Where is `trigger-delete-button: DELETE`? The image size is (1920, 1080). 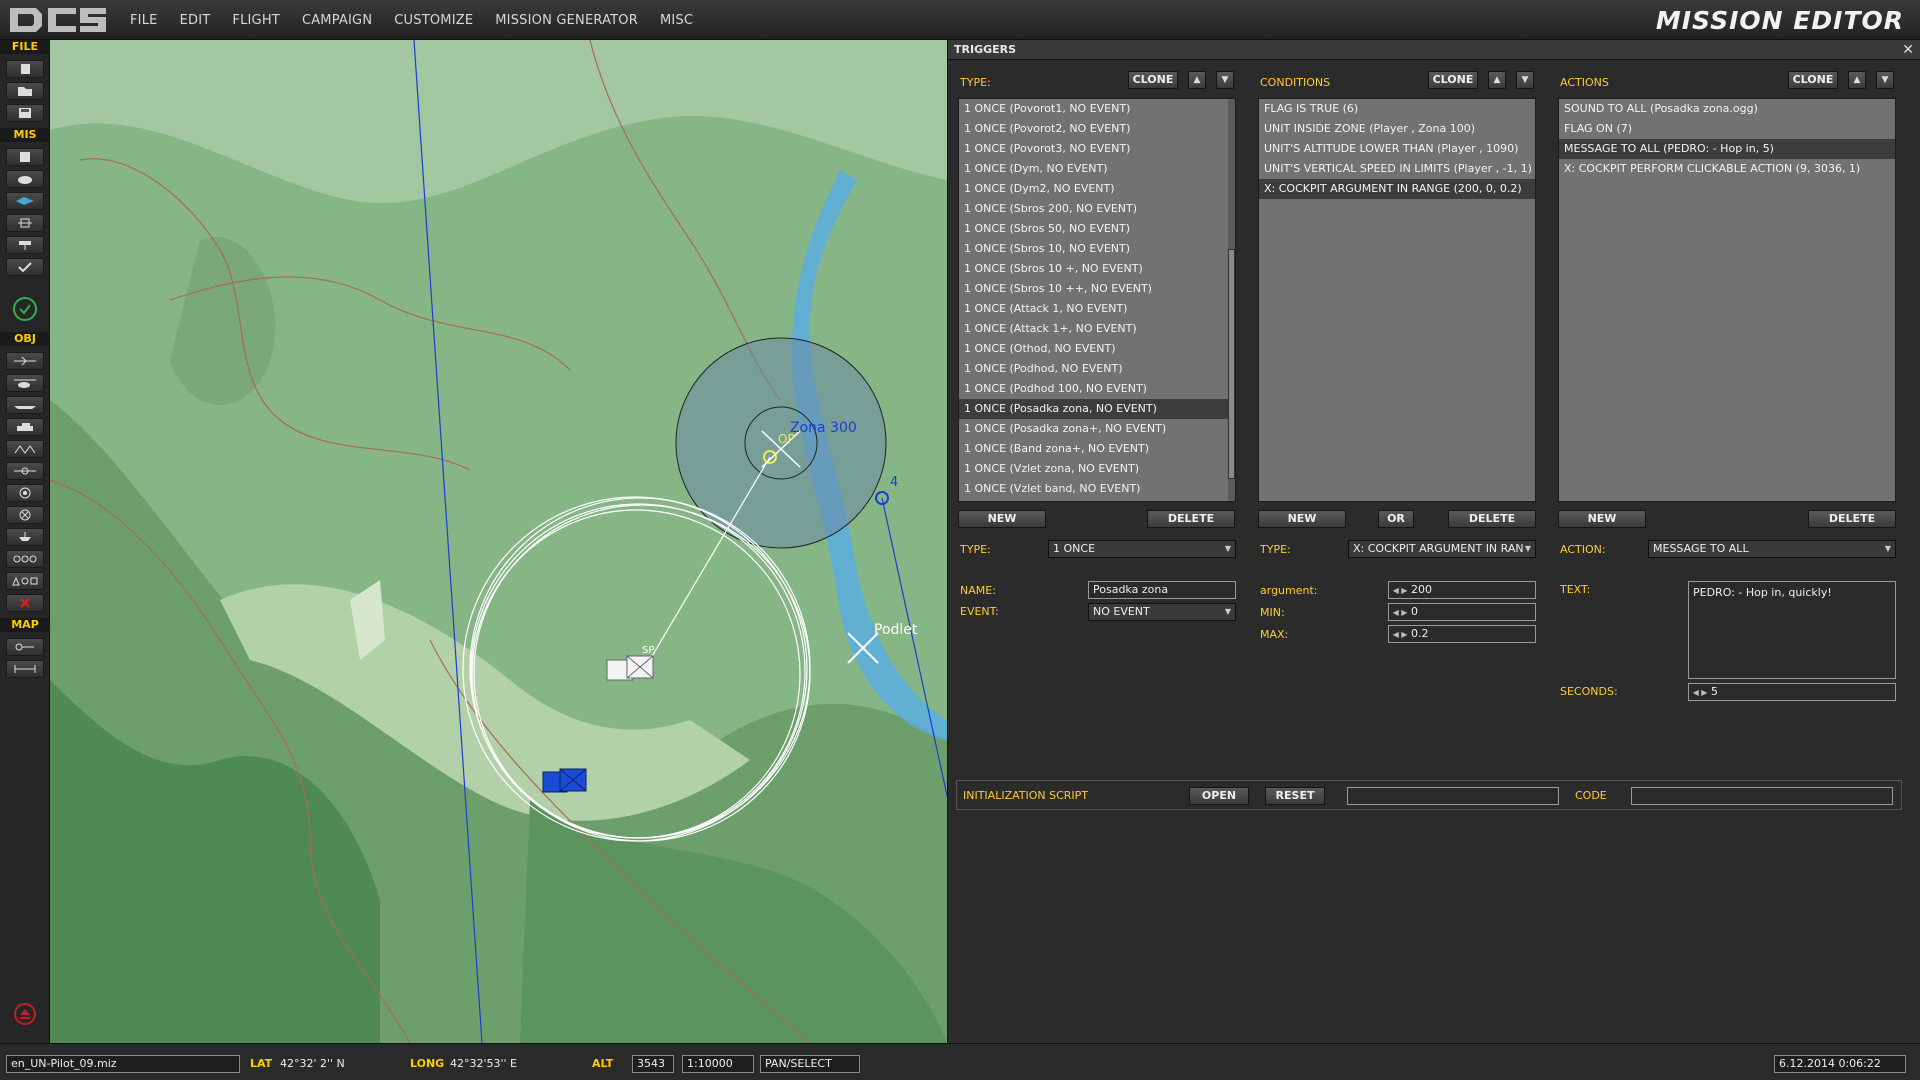 trigger-delete-button: DELETE is located at coordinates (1191, 519).